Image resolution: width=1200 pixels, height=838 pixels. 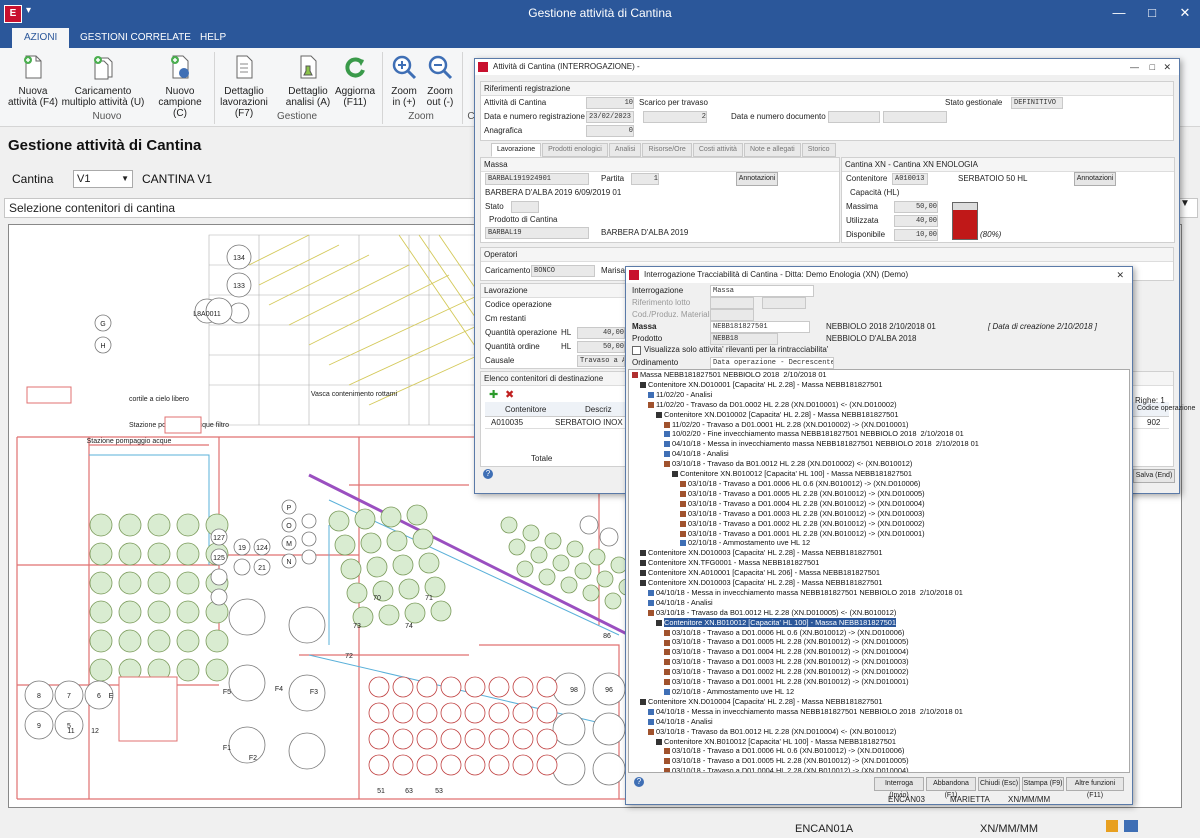 What do you see at coordinates (575, 150) in the screenshot?
I see `tab-prodotti-enologici: Prodotti enologici` at bounding box center [575, 150].